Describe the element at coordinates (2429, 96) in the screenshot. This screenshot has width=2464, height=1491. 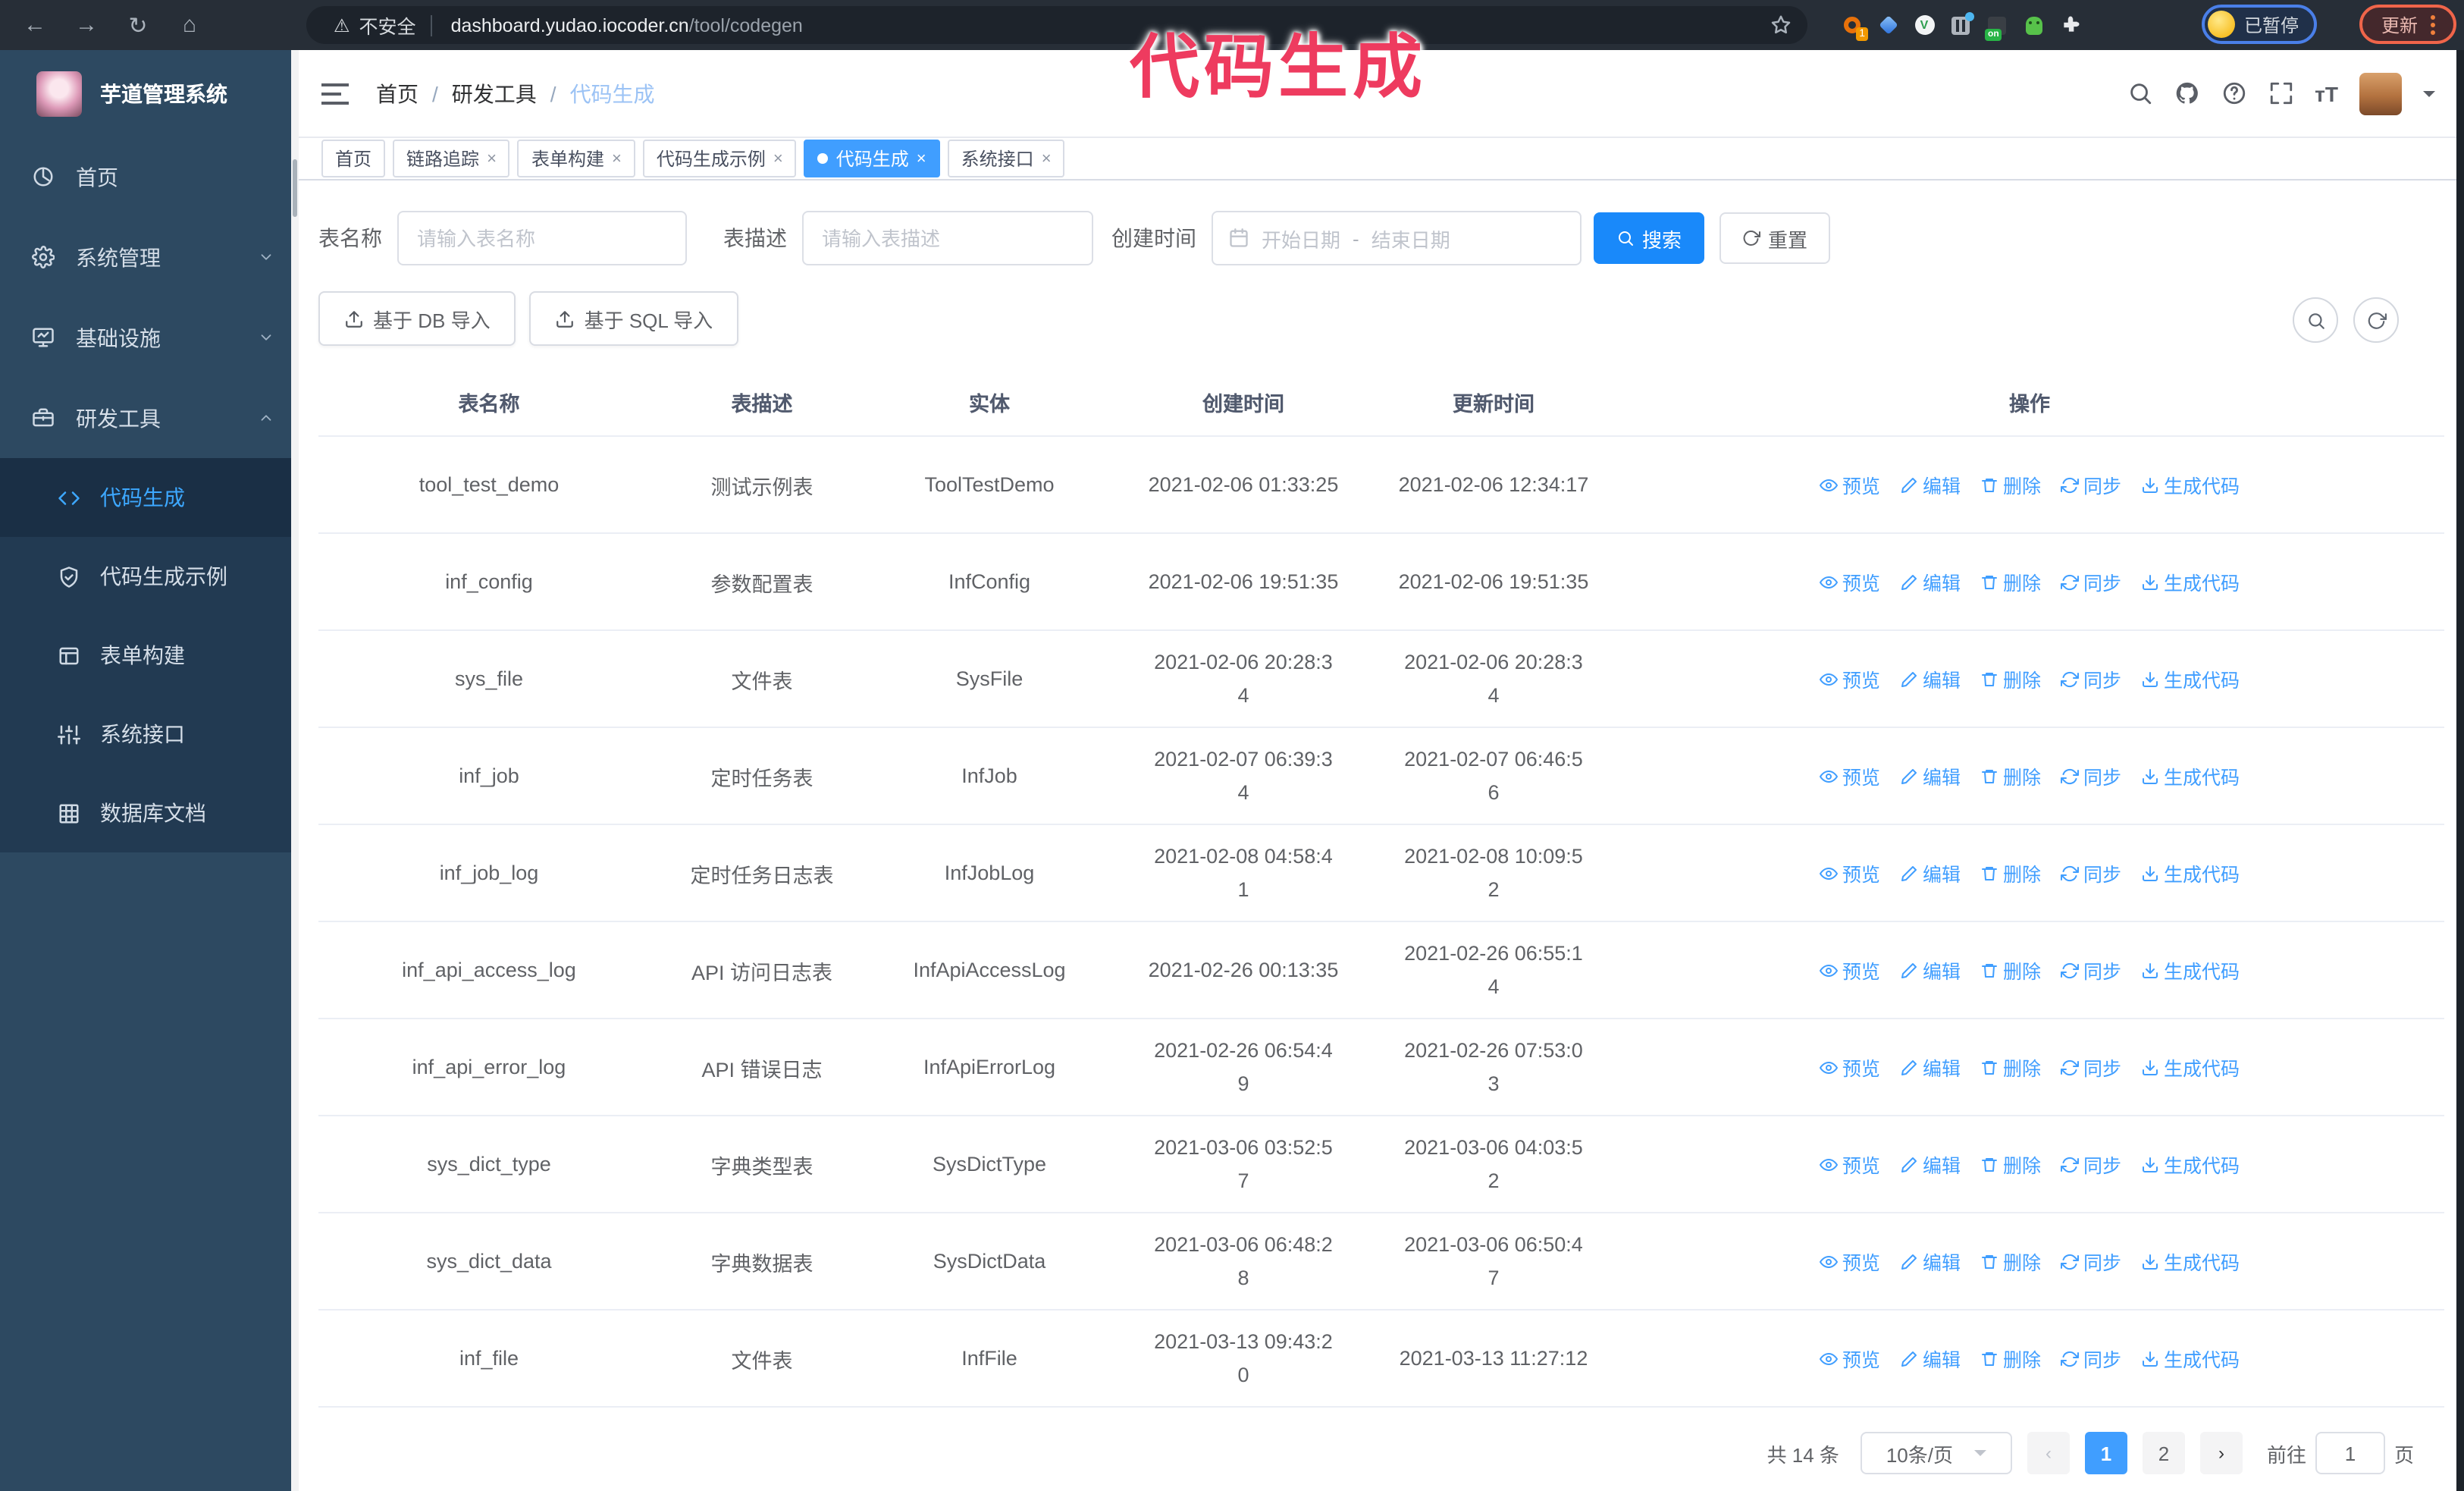
I see `caret-down-icon` at that location.